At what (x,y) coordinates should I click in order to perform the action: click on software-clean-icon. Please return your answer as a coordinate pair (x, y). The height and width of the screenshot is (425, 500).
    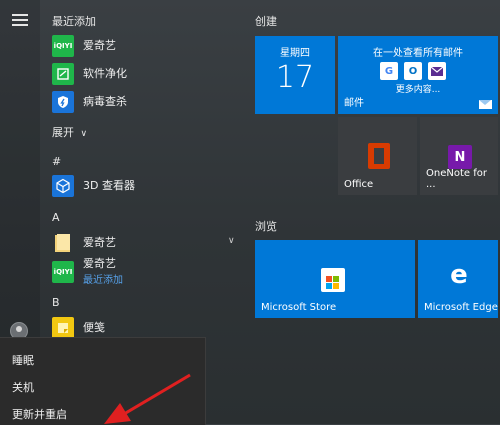
    Looking at the image, I should click on (63, 74).